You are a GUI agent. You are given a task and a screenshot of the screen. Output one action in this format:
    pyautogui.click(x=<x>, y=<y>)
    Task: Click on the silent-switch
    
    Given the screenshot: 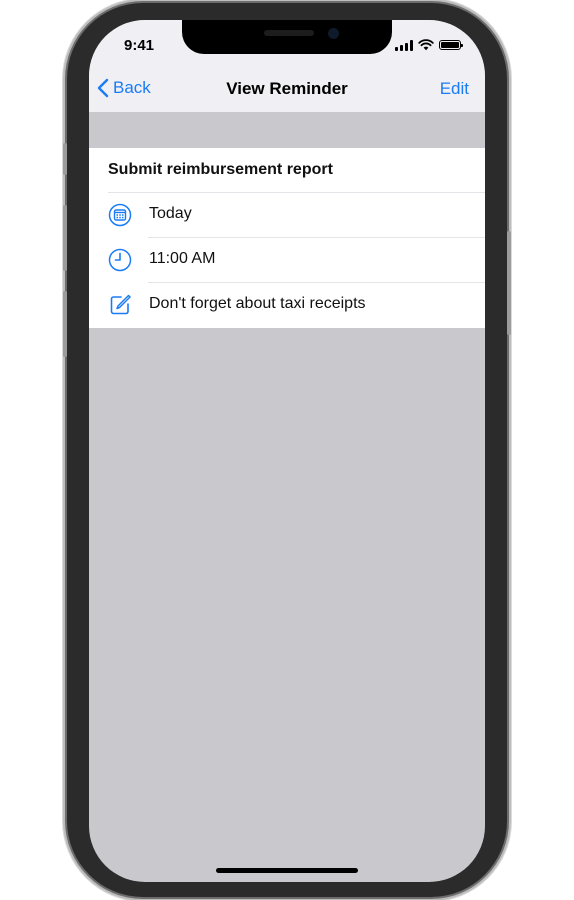 What is the action you would take?
    pyautogui.click(x=65, y=159)
    